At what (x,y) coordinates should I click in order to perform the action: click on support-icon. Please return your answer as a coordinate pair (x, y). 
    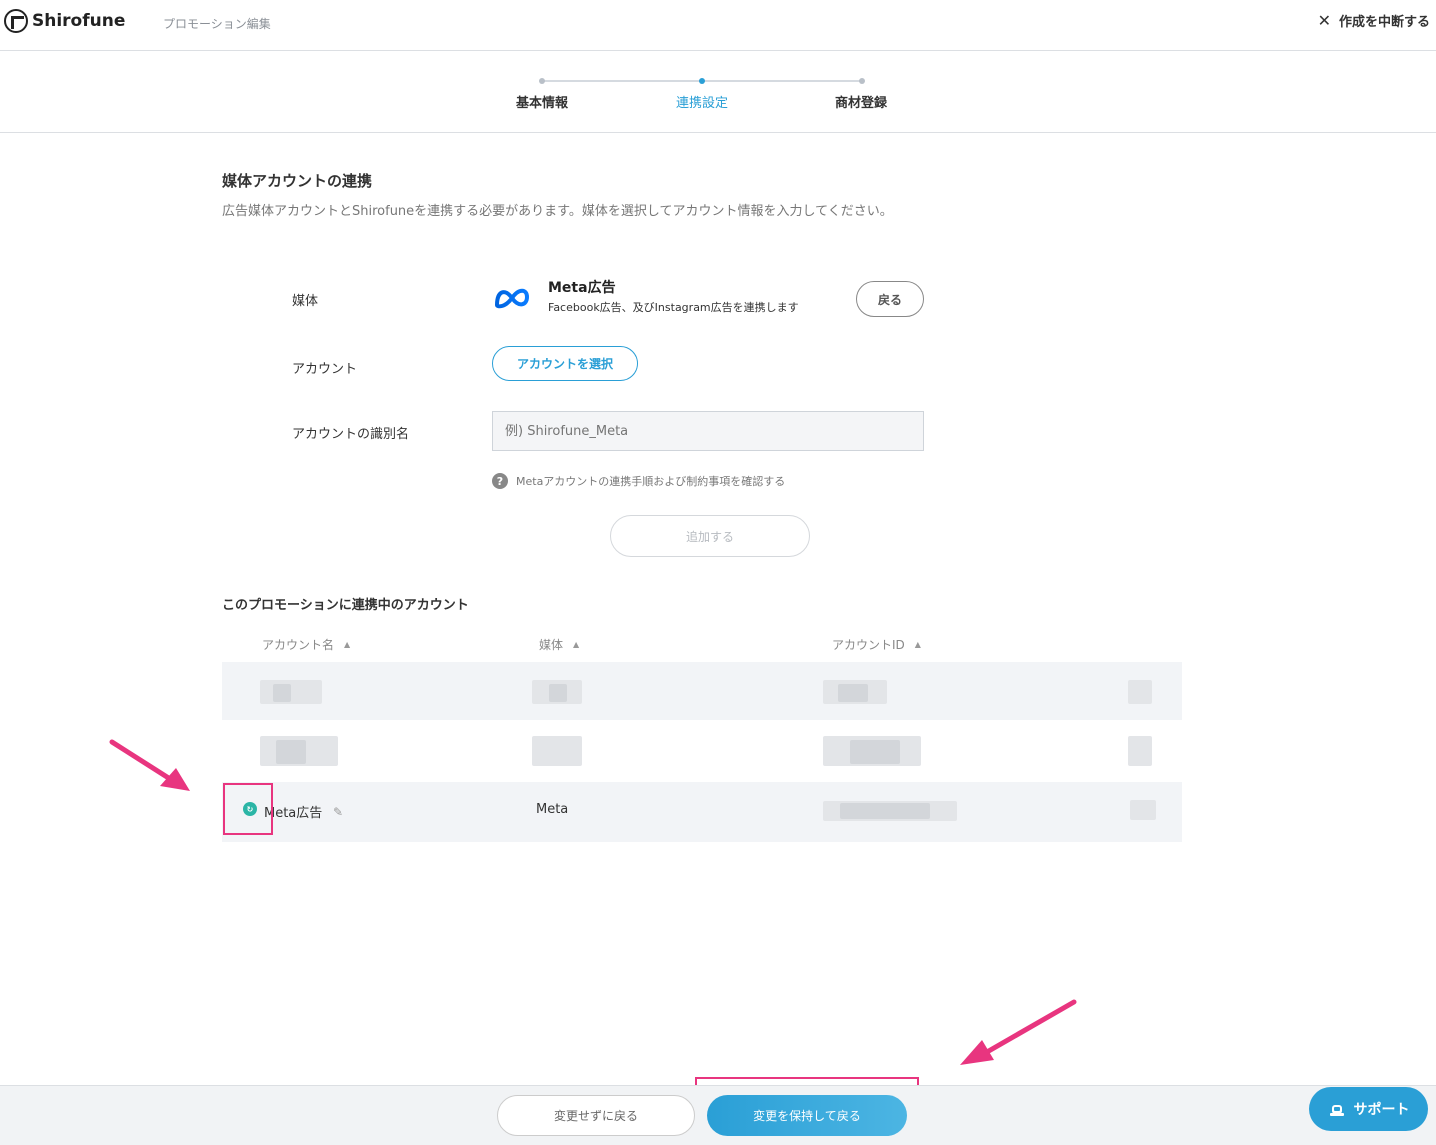
    Looking at the image, I should click on (1336, 1110).